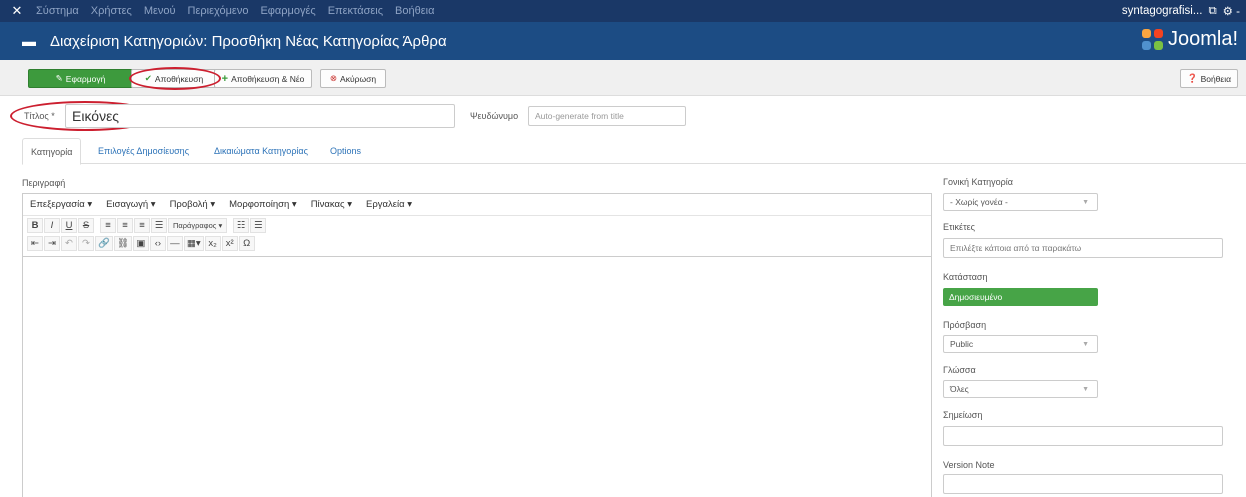  I want to click on version-note-label: Version Note, so click(969, 465).